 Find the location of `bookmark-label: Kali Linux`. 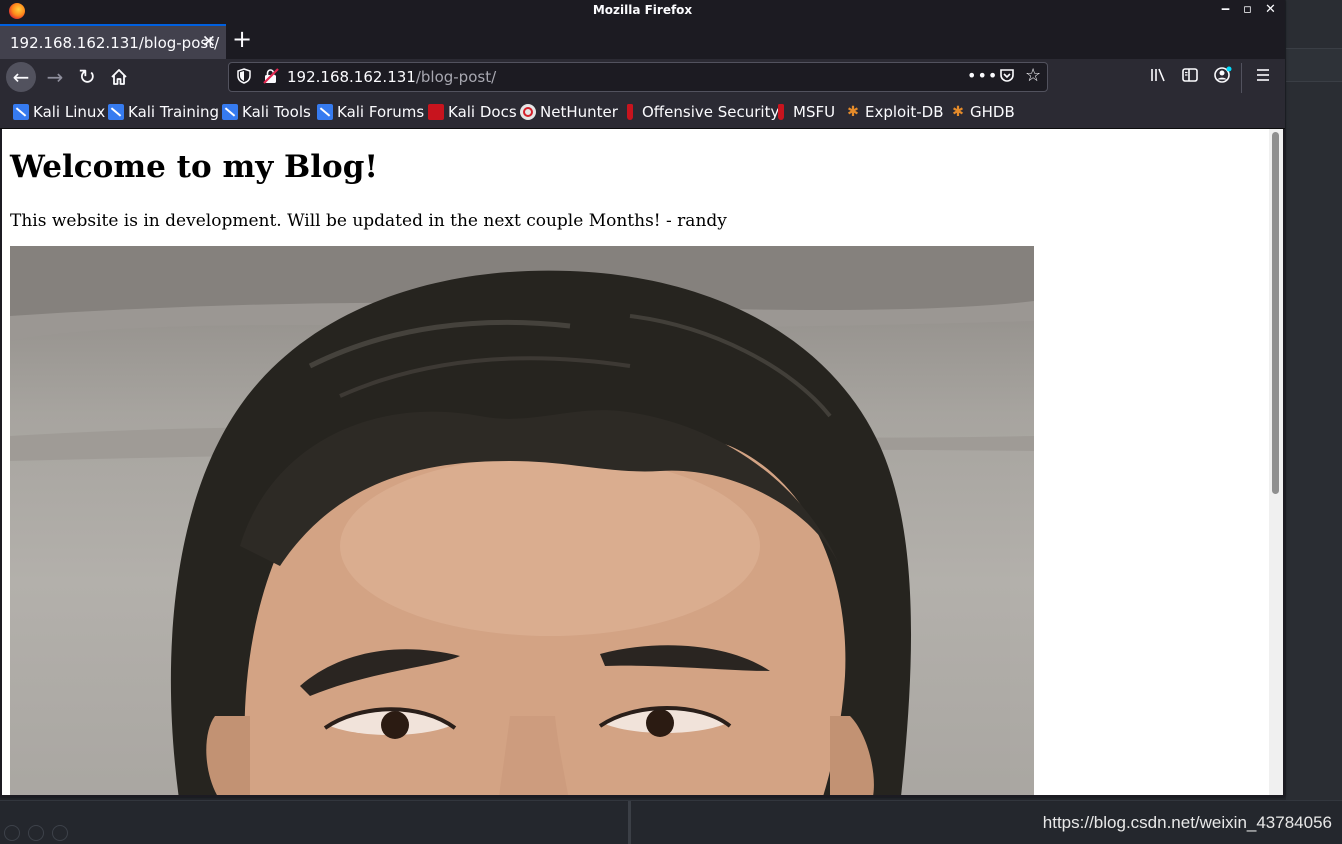

bookmark-label: Kali Linux is located at coordinates (69, 112).